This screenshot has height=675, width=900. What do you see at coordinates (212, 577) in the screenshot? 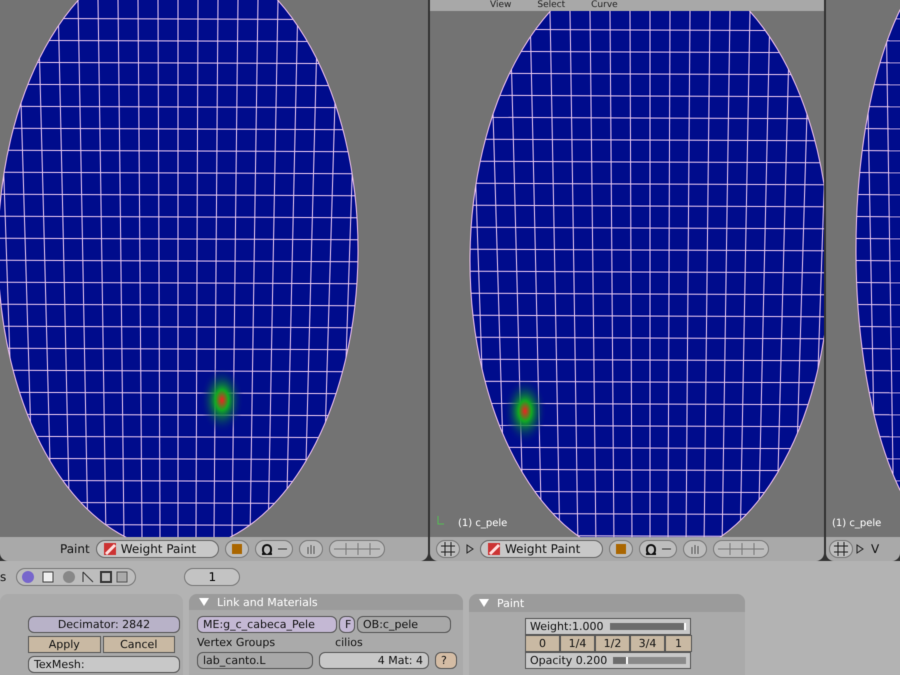
I see `frame-number-field: 1` at bounding box center [212, 577].